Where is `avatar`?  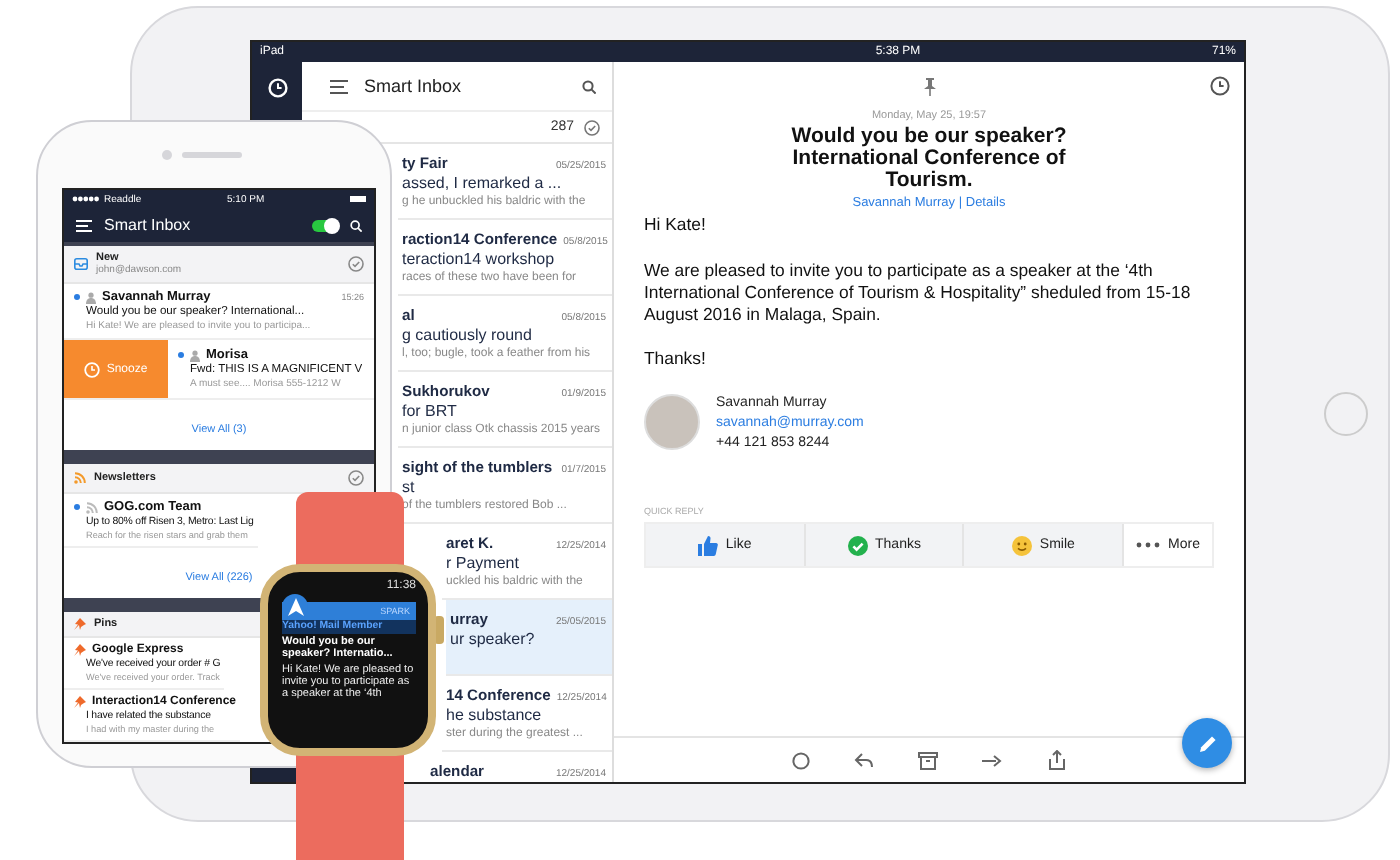
avatar is located at coordinates (672, 422).